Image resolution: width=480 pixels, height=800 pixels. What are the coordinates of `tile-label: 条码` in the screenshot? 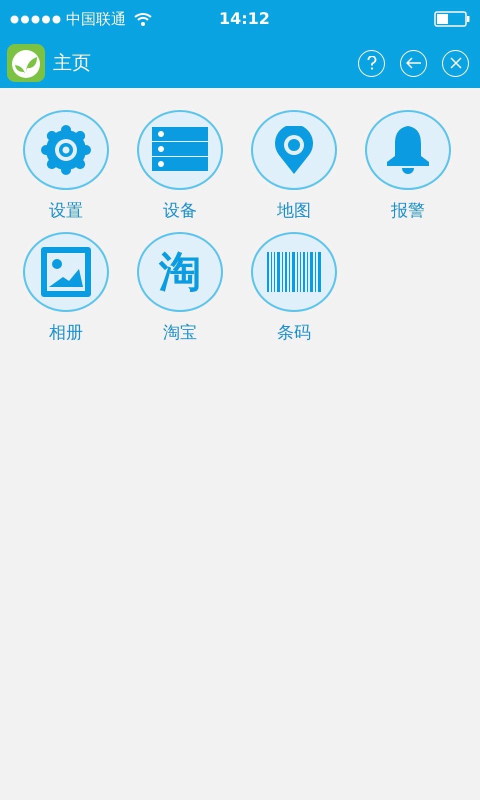 It's located at (294, 333).